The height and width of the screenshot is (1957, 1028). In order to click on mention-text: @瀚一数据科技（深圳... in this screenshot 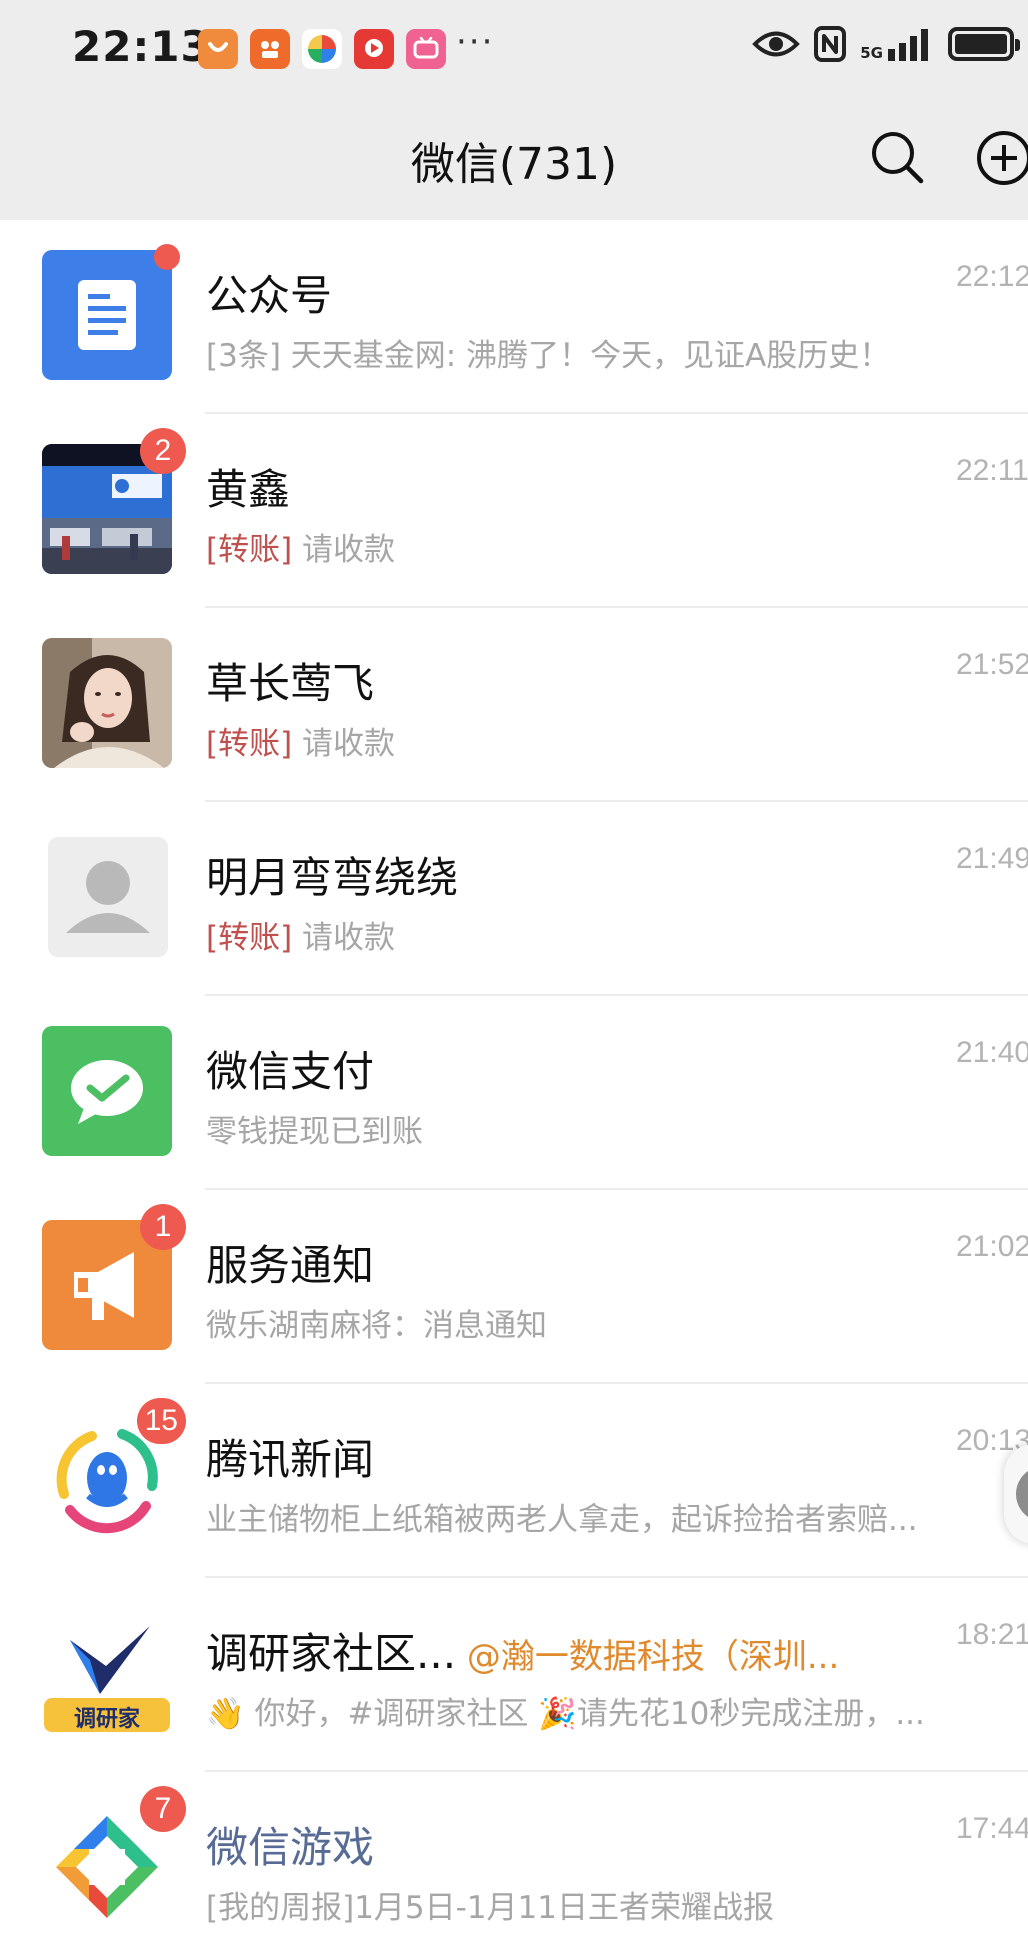, I will do `click(648, 1657)`.